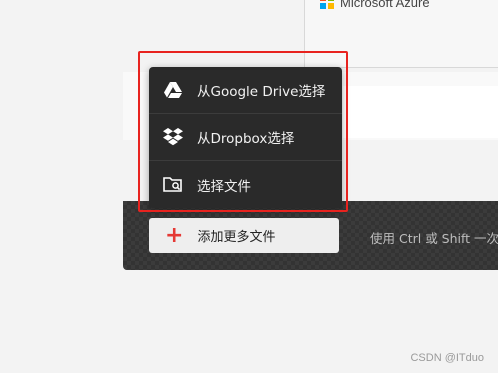  Describe the element at coordinates (385, 5) in the screenshot. I see `azure-label: Microsoft Azure` at that location.